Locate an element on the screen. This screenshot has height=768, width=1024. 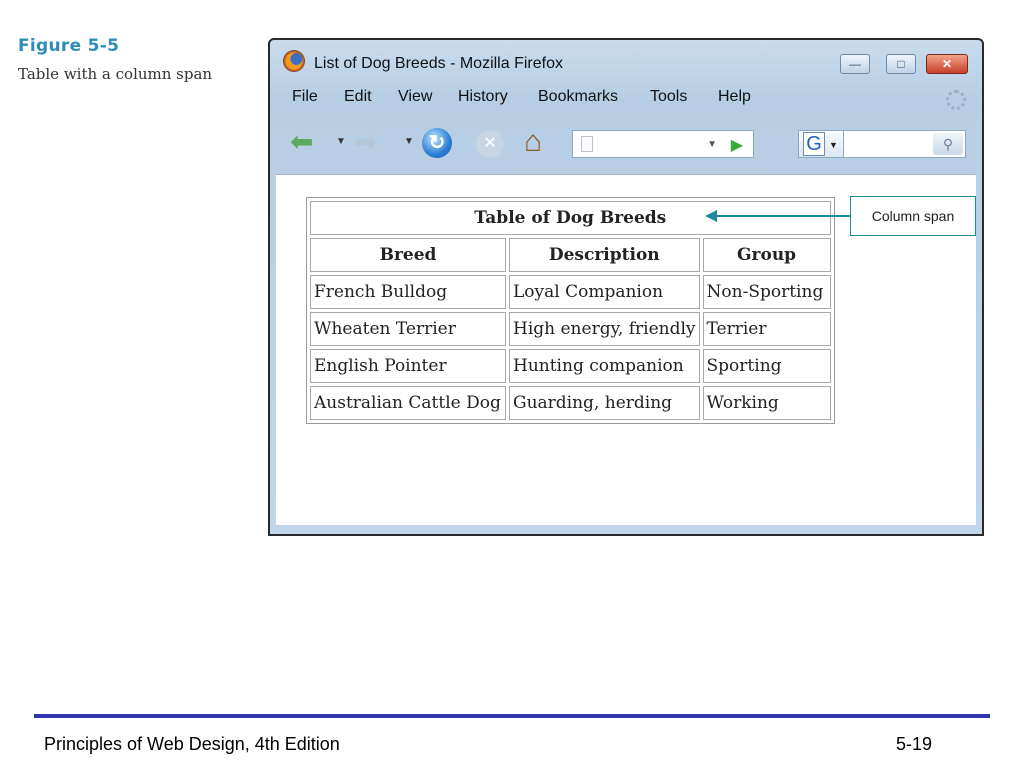
header-group: Group is located at coordinates (766, 255).